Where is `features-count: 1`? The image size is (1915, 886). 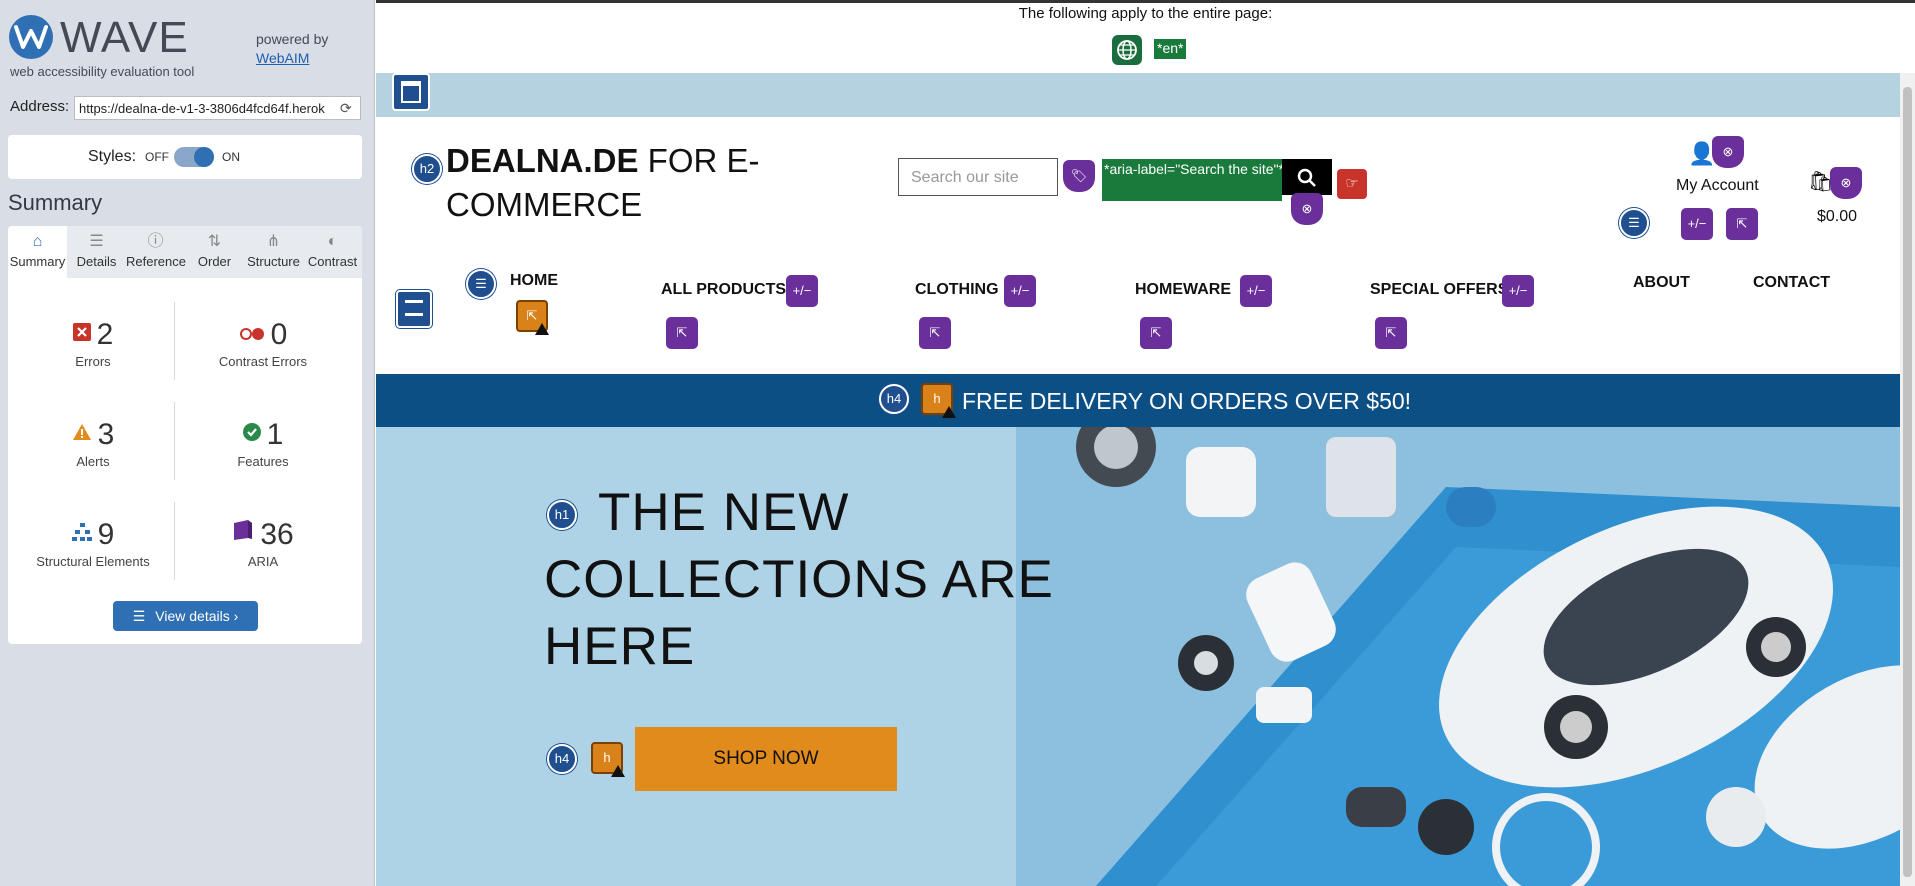
features-count: 1 is located at coordinates (275, 434).